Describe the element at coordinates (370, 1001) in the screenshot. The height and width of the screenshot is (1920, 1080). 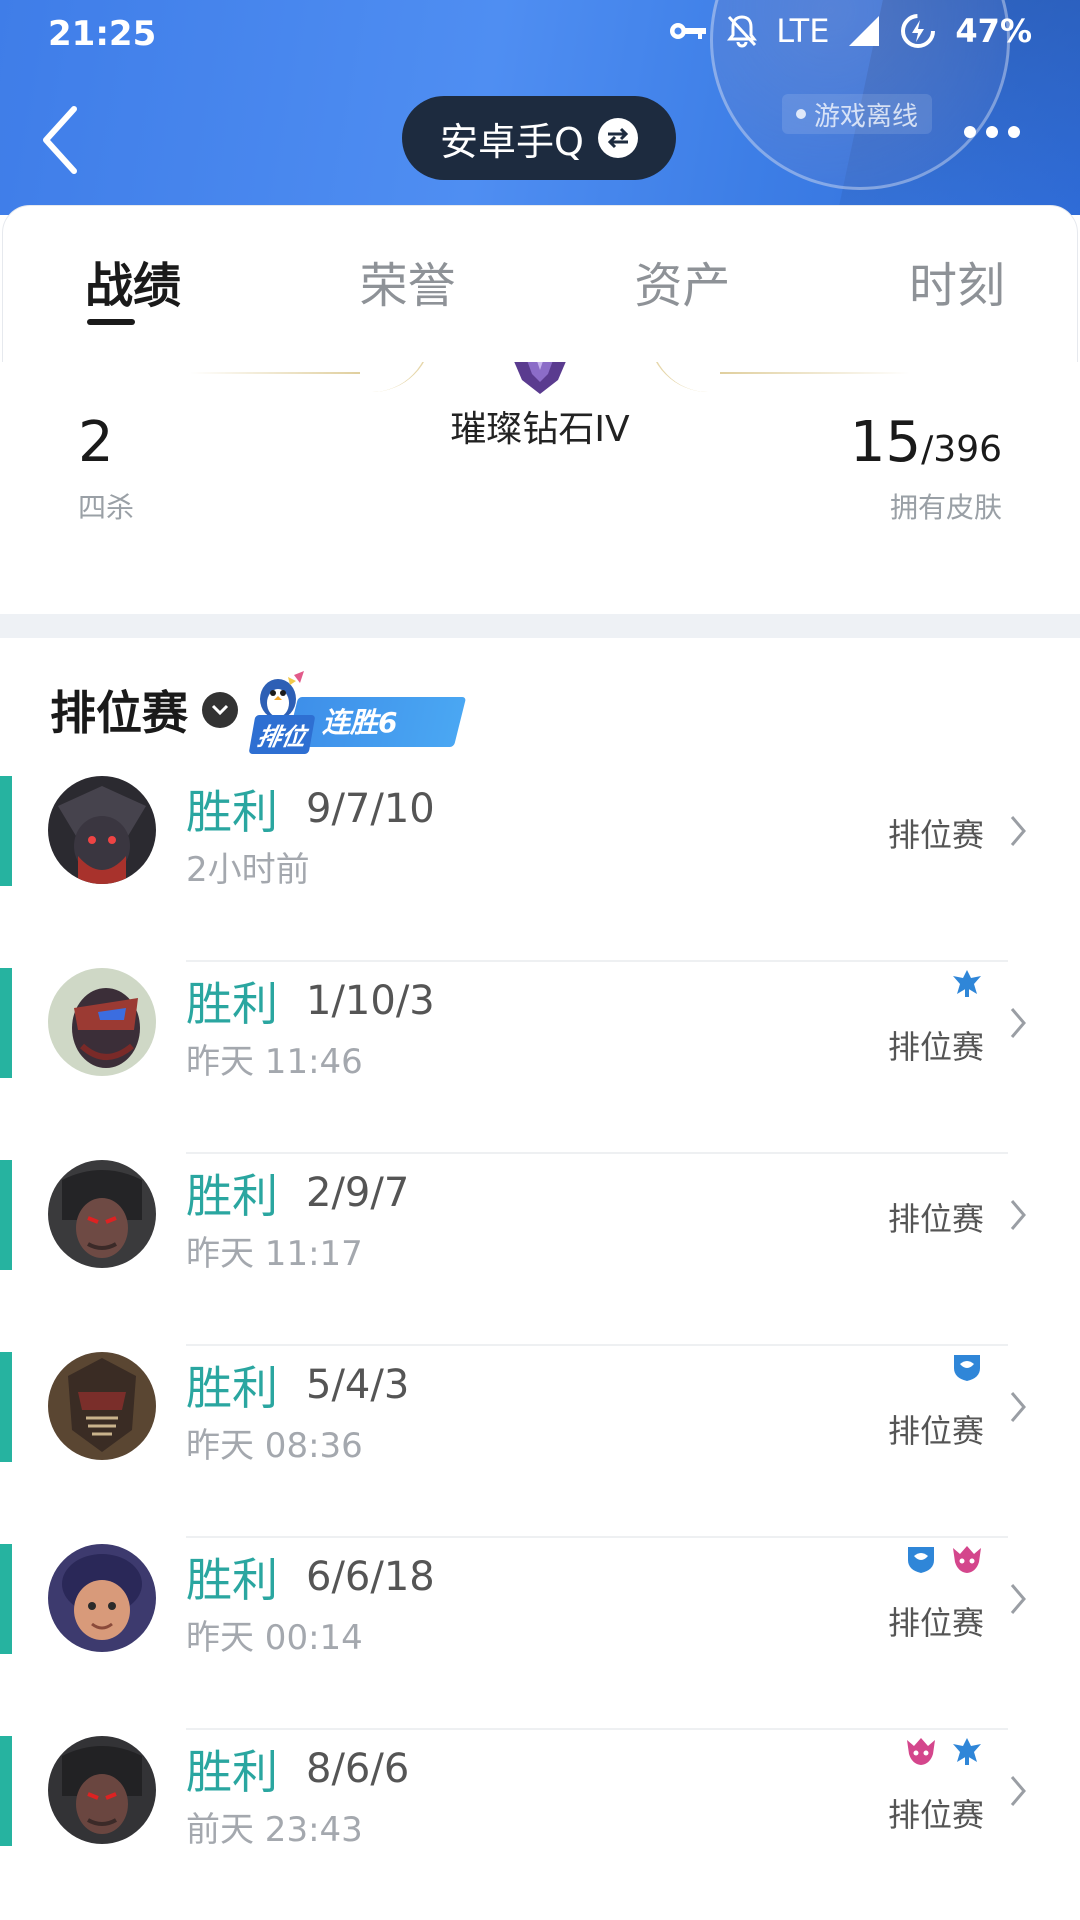
I see `match-kda: 1/10/3` at that location.